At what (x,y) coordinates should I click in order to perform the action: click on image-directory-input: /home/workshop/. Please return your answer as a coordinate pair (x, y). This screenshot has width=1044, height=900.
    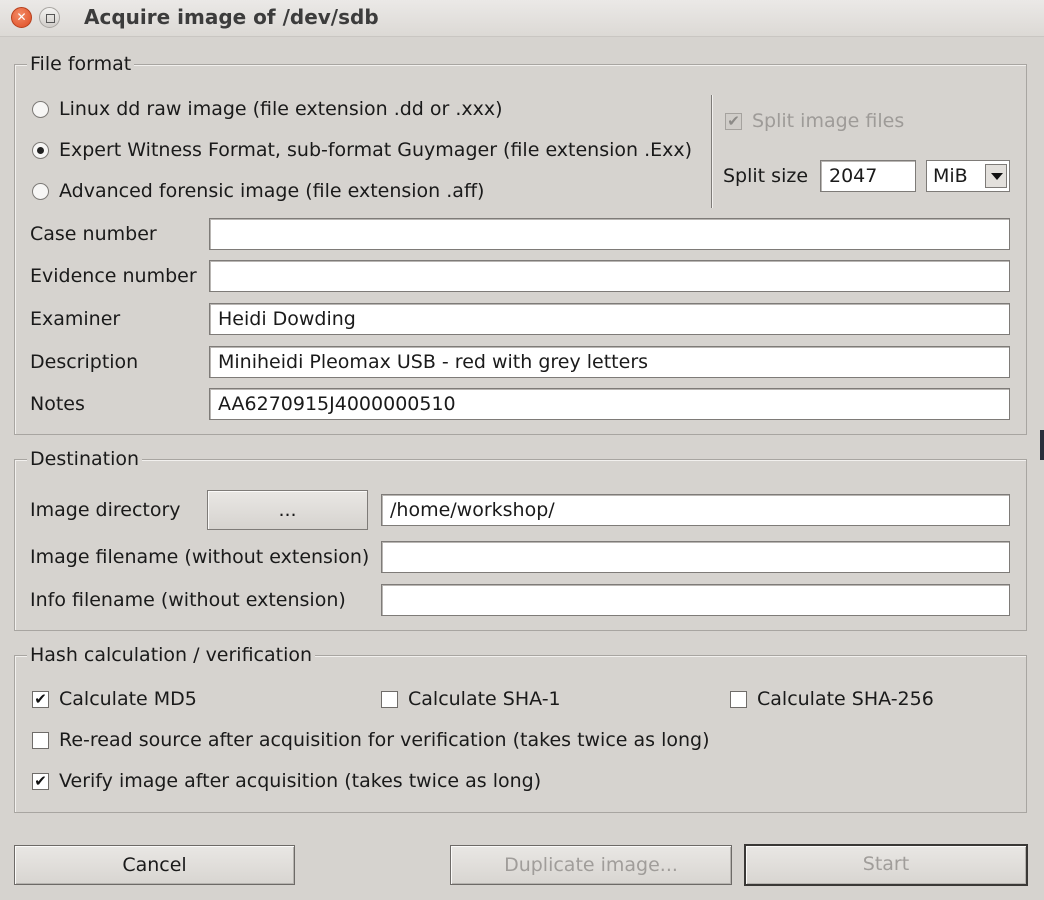
    Looking at the image, I should click on (695, 510).